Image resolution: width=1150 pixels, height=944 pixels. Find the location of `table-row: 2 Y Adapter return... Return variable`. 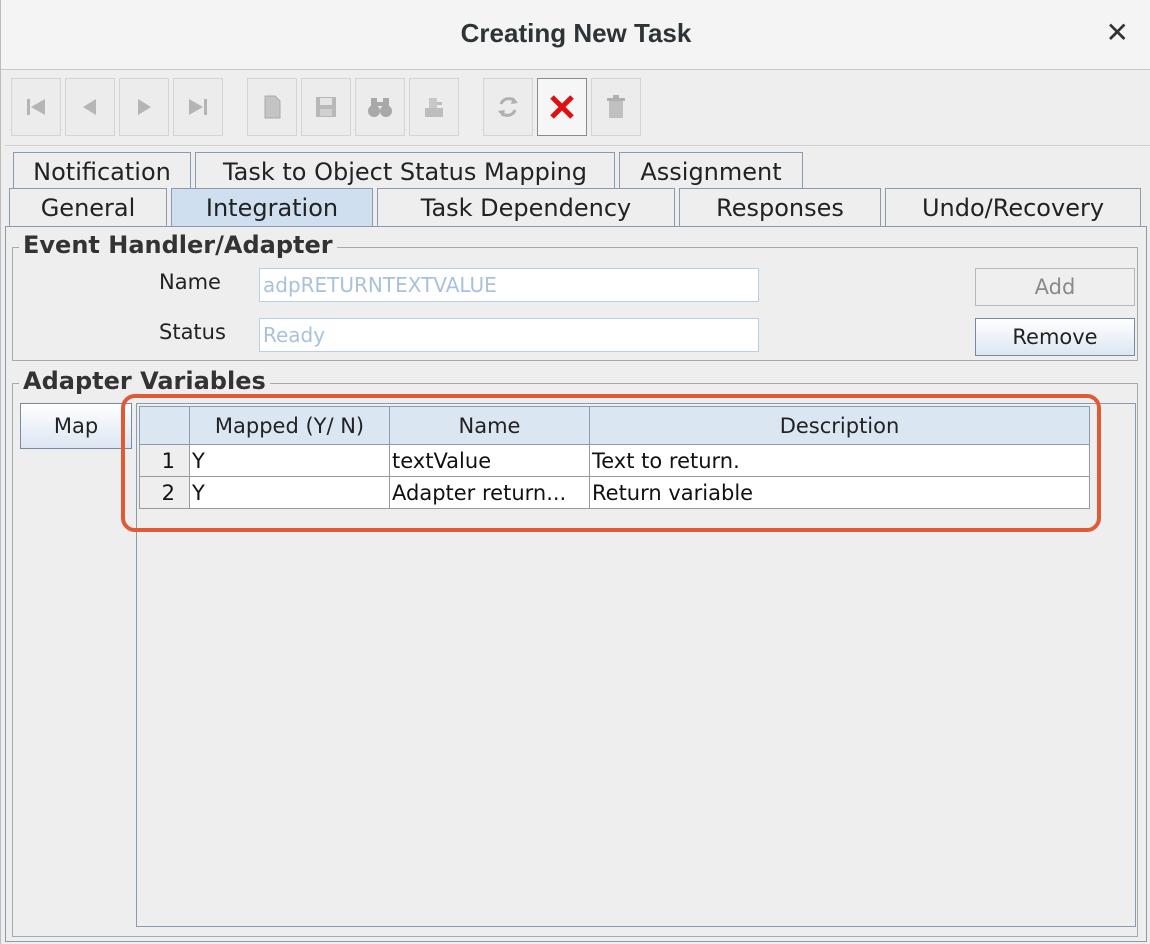

table-row: 2 Y Adapter return... Return variable is located at coordinates (614, 492).